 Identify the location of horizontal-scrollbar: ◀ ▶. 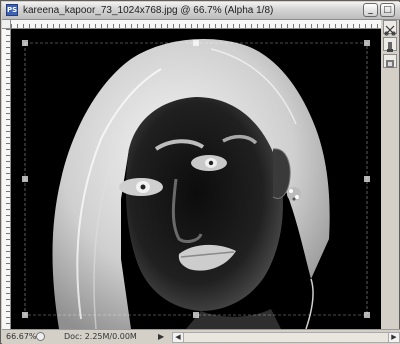
(286, 337).